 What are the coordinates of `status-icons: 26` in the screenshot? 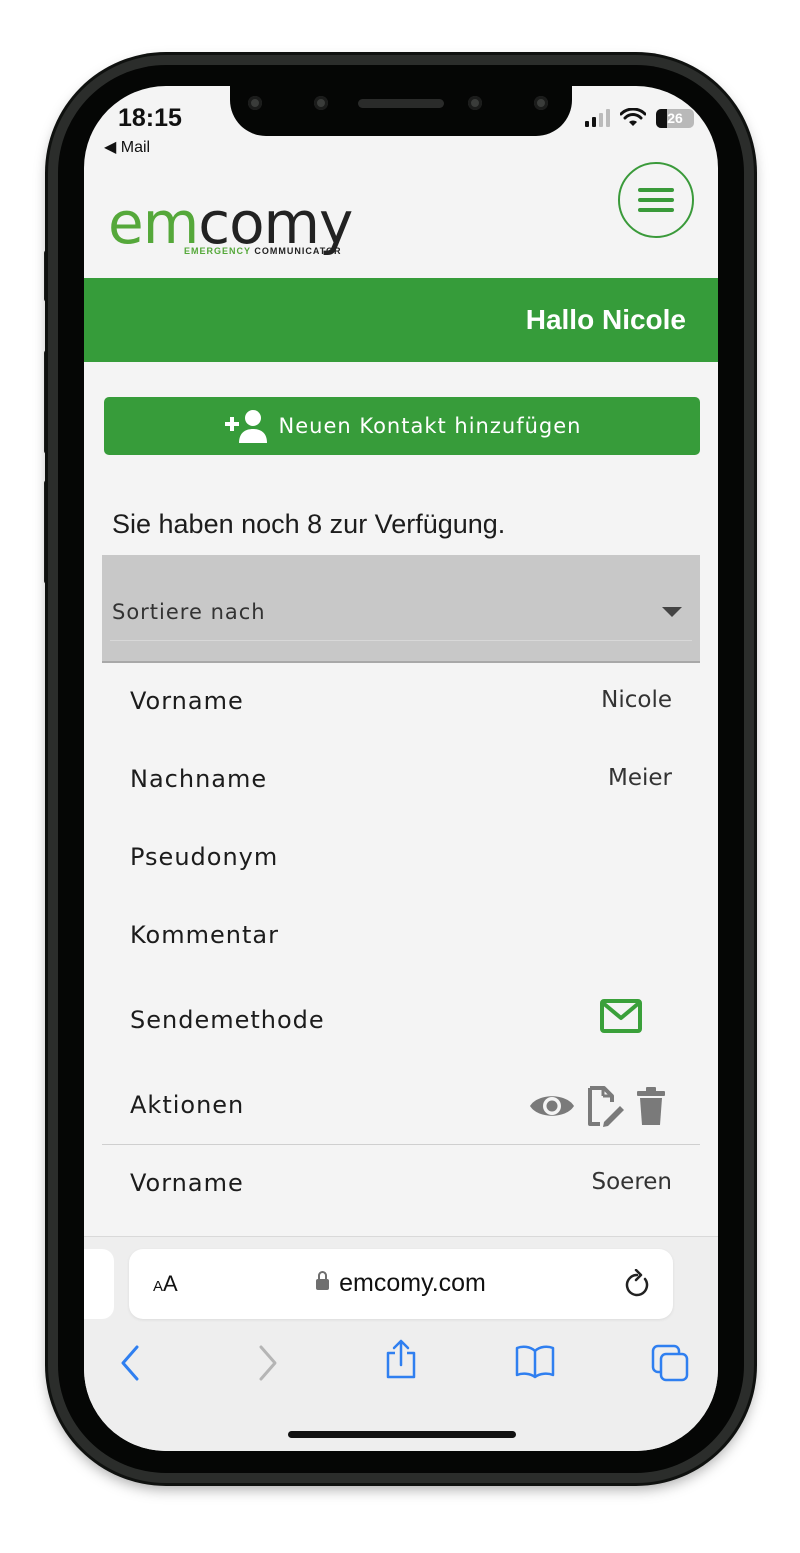 It's located at (639, 118).